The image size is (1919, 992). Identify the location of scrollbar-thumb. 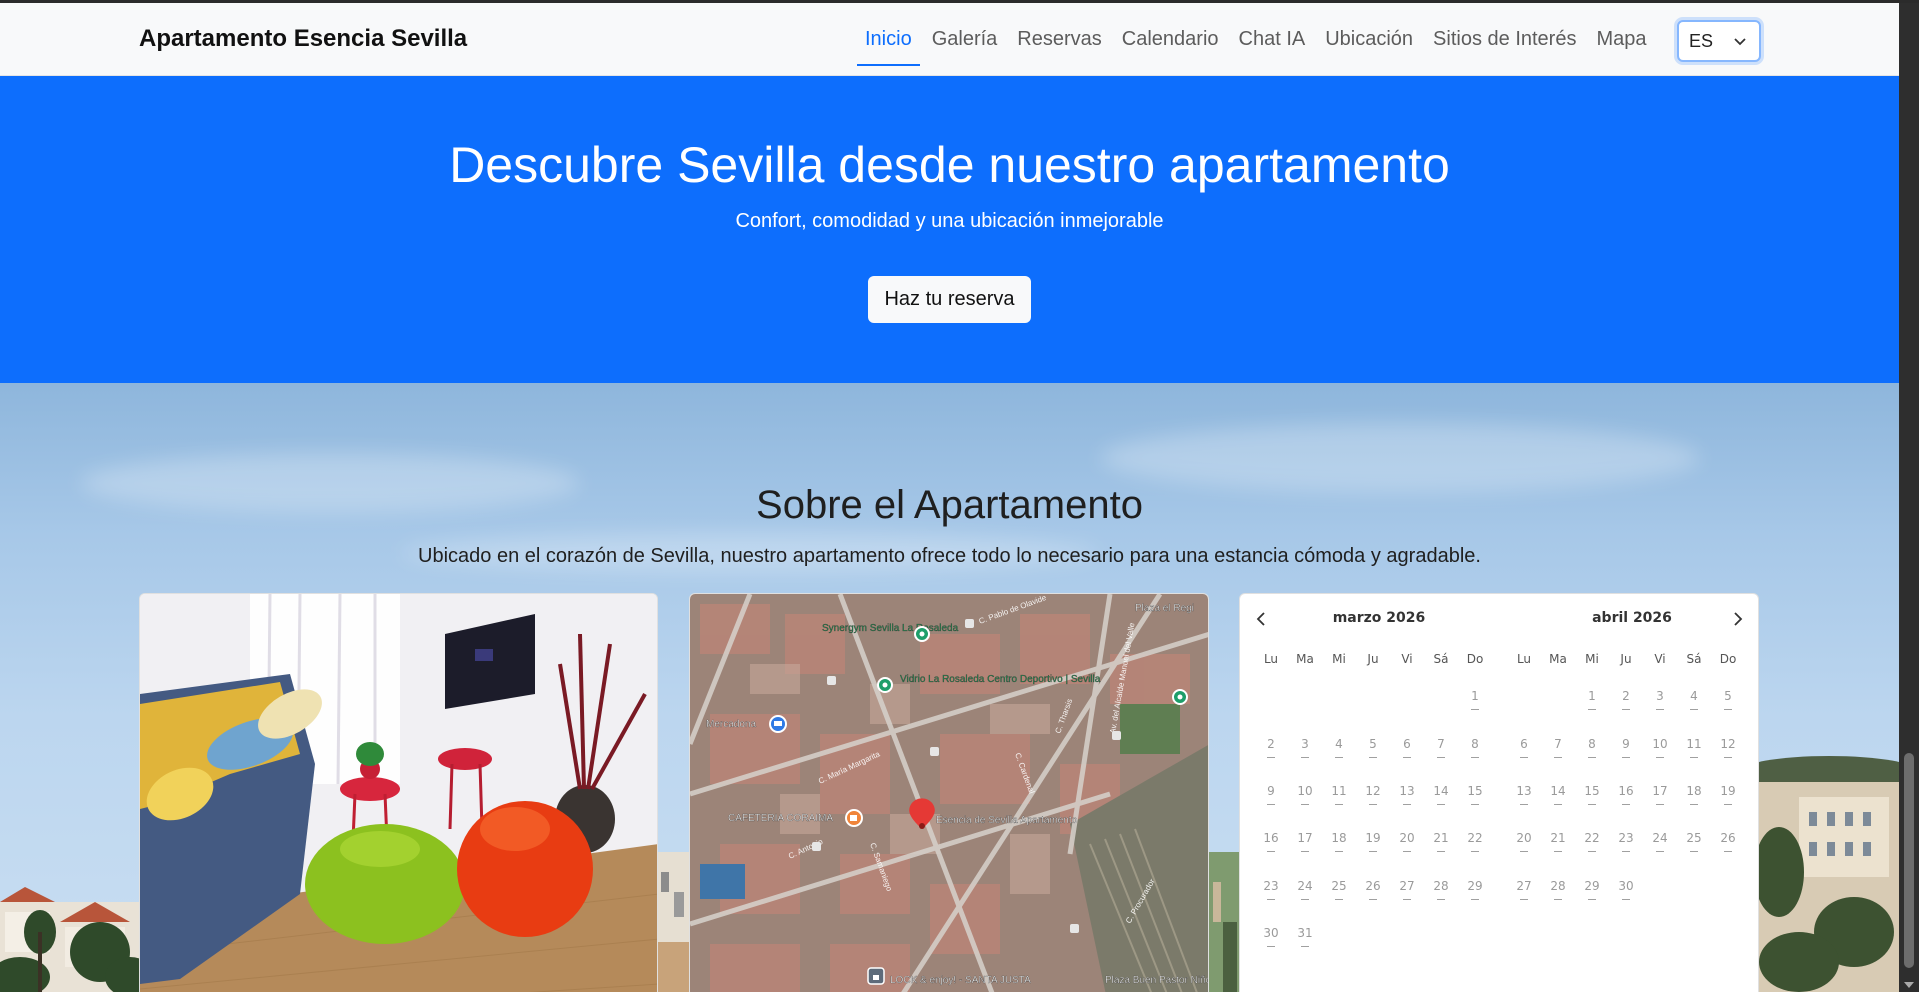
(1909, 860).